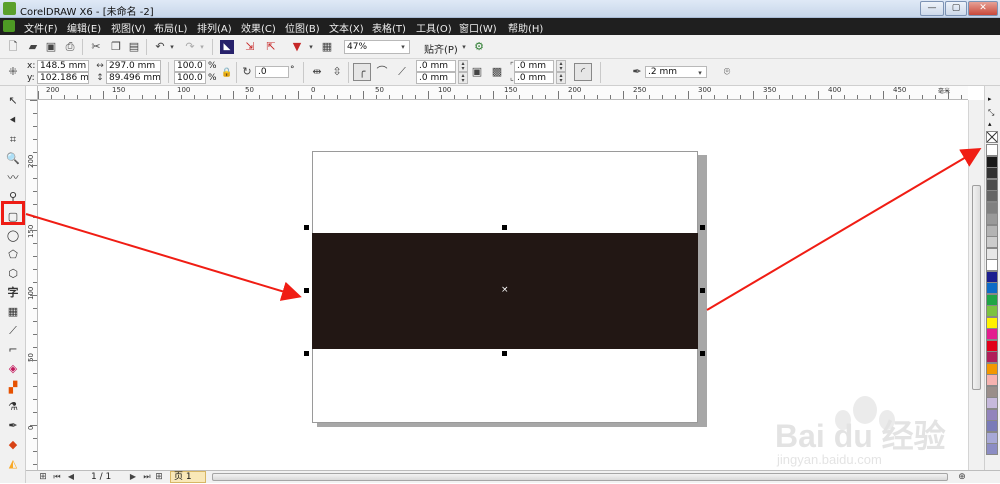  I want to click on baidu-watermark: Bai du 经验 jingyan.baidu.com, so click(870, 429).